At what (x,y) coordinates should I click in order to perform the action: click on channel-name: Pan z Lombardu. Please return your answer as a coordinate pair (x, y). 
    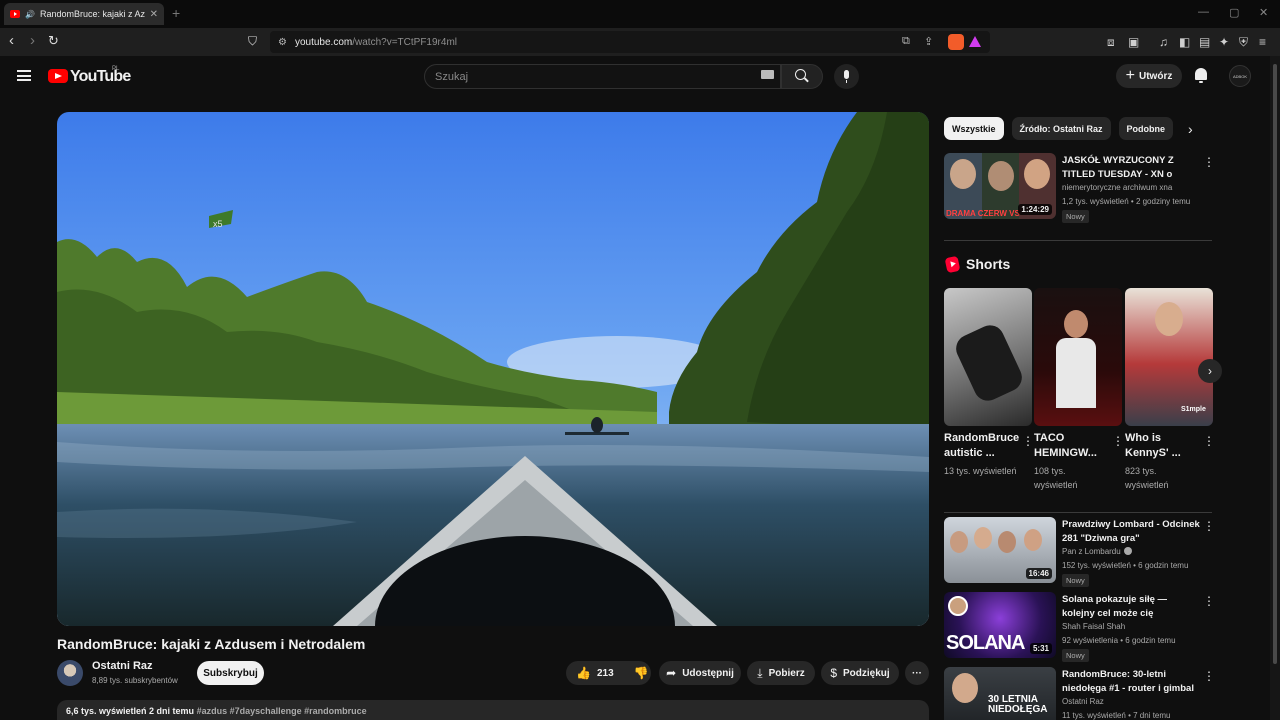
    Looking at the image, I should click on (1091, 551).